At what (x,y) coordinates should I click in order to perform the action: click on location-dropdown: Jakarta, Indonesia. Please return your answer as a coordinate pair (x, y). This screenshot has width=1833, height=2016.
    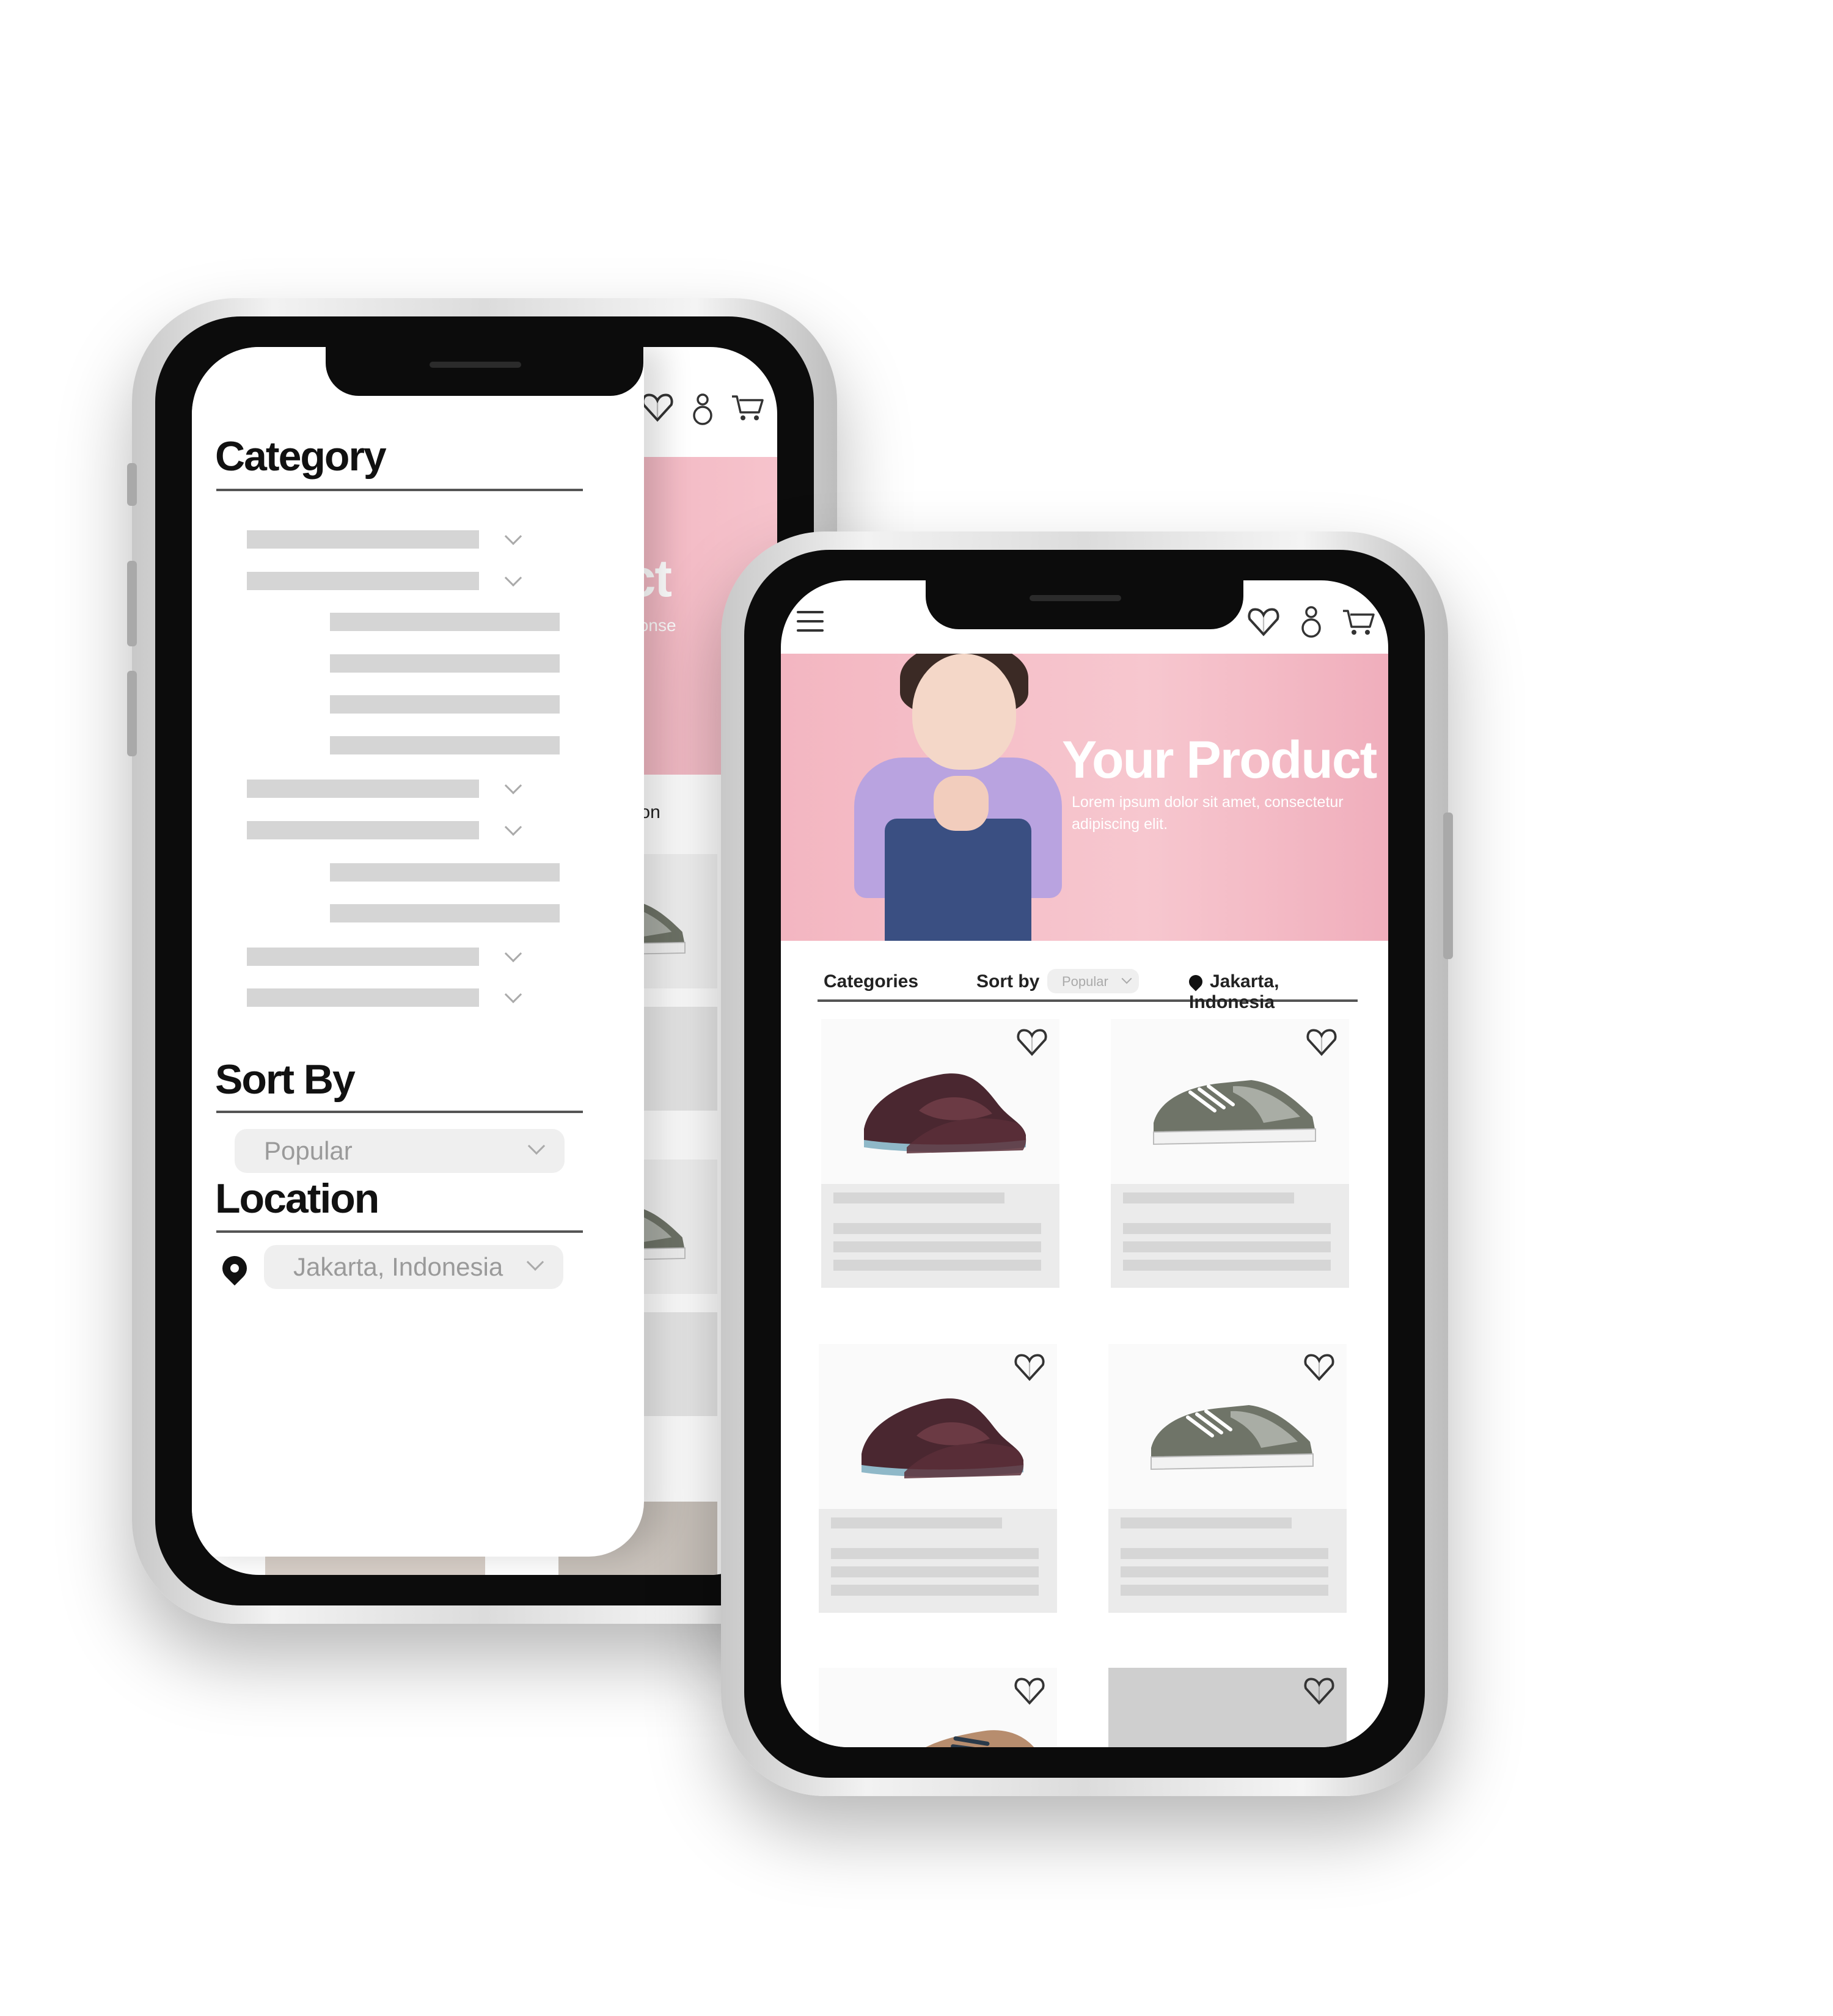
    Looking at the image, I should click on (413, 1267).